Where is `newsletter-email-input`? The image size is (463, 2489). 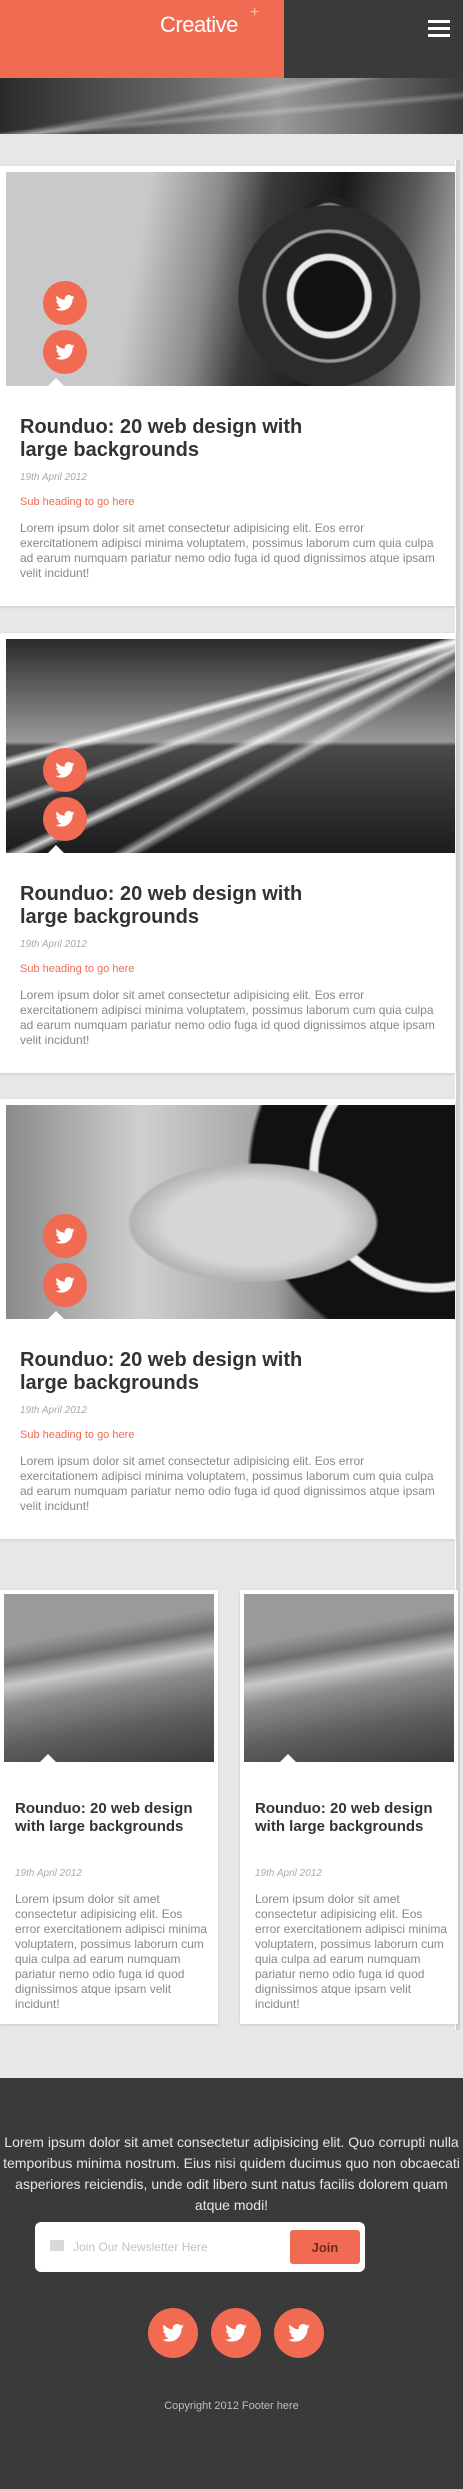
newsletter-email-input is located at coordinates (173, 2247).